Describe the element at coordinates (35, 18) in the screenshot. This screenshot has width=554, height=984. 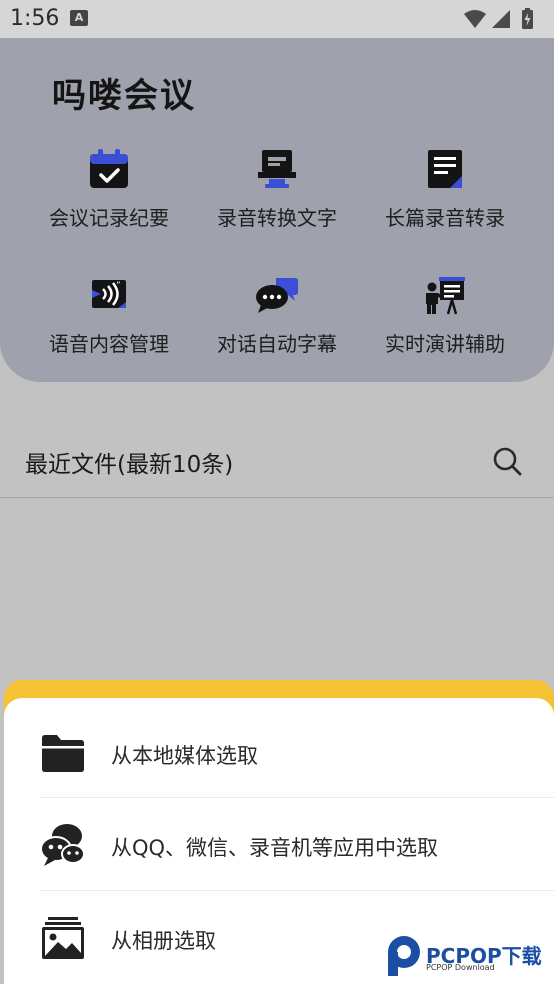
I see `status-time: 1:56` at that location.